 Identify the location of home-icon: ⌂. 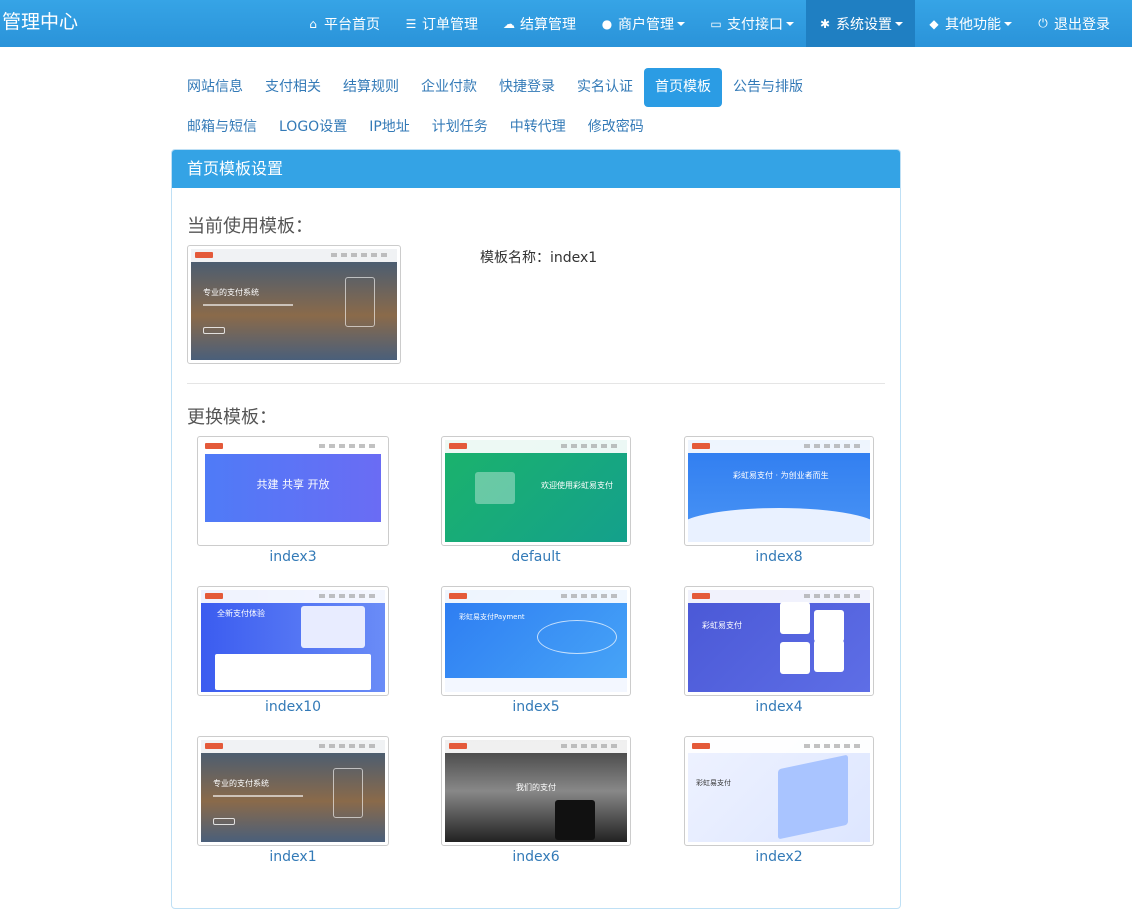
(313, 23).